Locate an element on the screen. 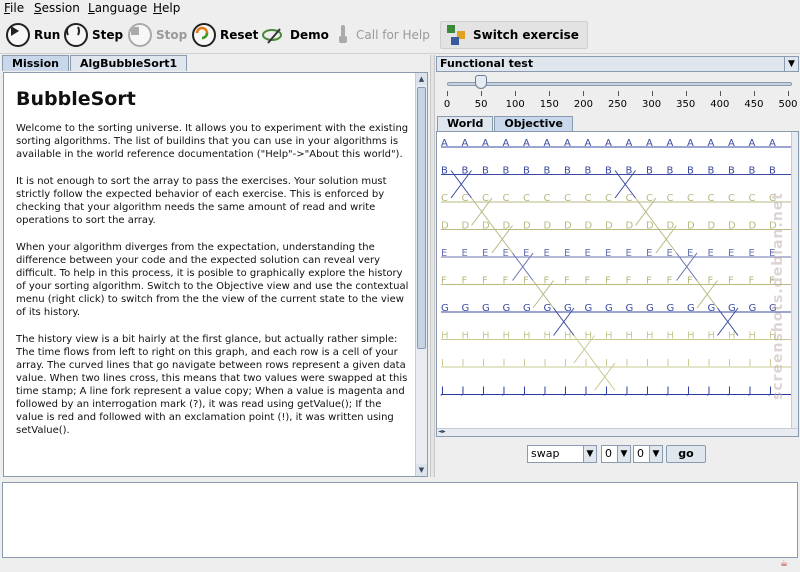 The height and width of the screenshot is (572, 800). slider-tick-label: 400 is located at coordinates (720, 104).